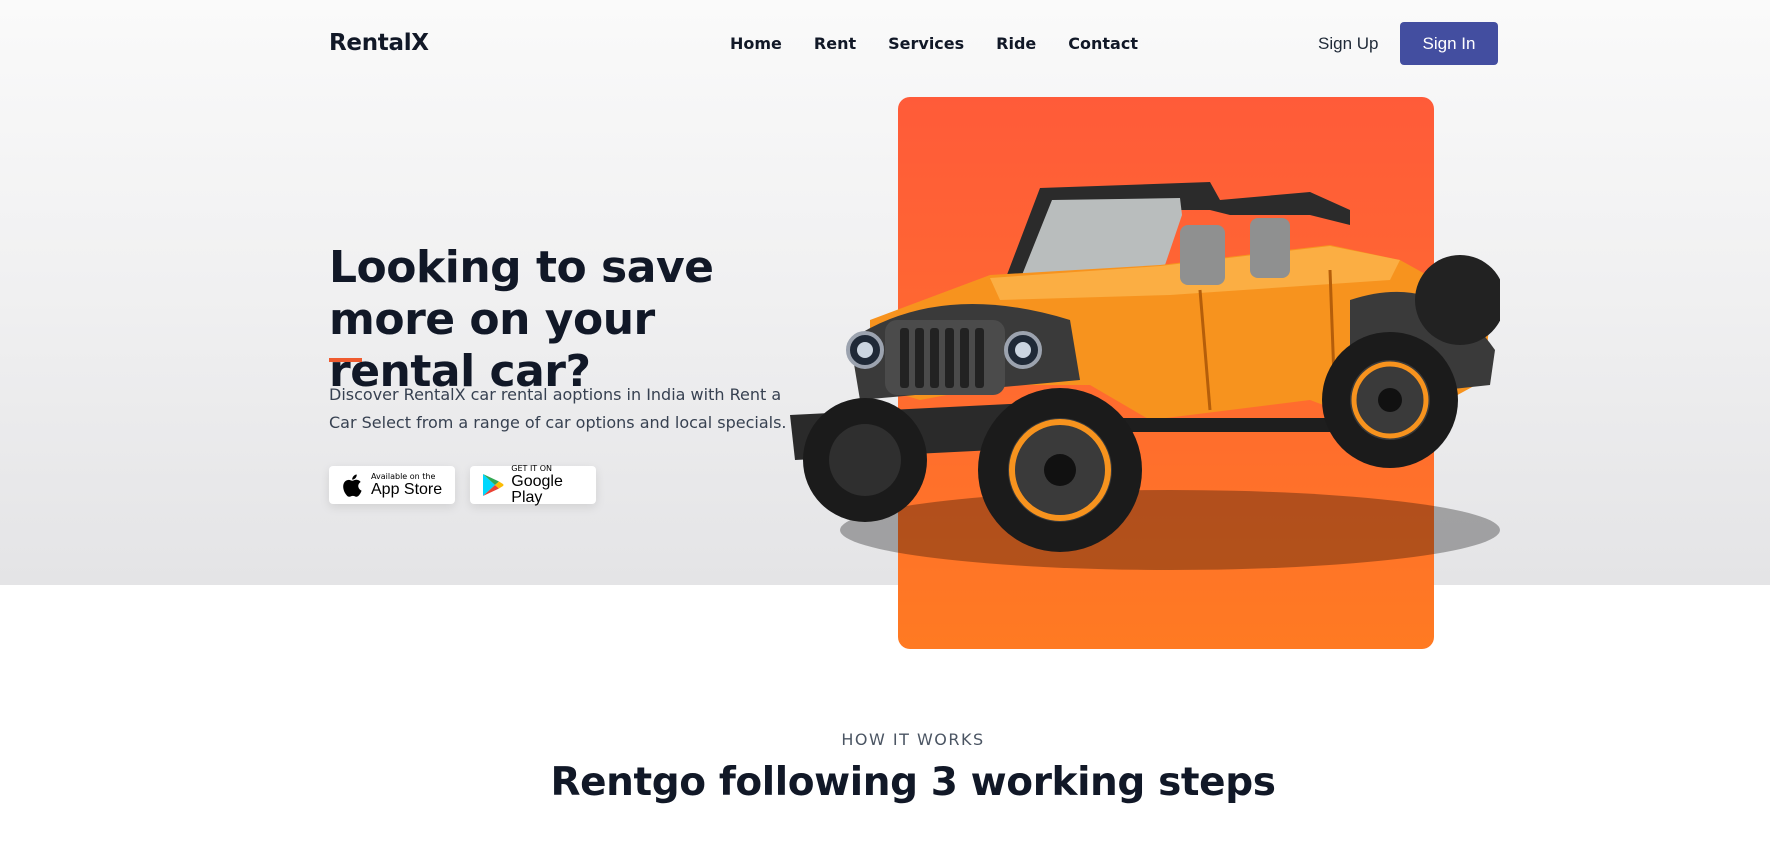  Describe the element at coordinates (1449, 43) in the screenshot. I see `sign-in-button: Sign In` at that location.